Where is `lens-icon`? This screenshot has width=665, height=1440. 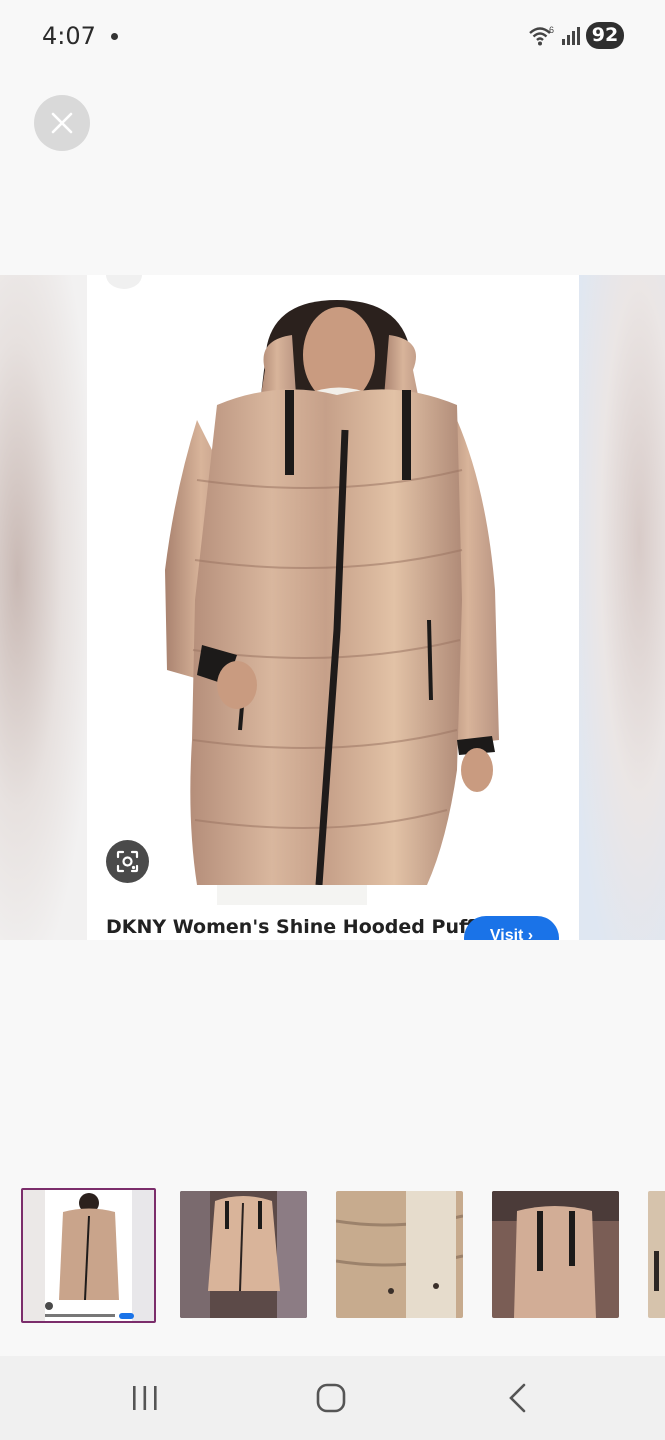 lens-icon is located at coordinates (127, 861).